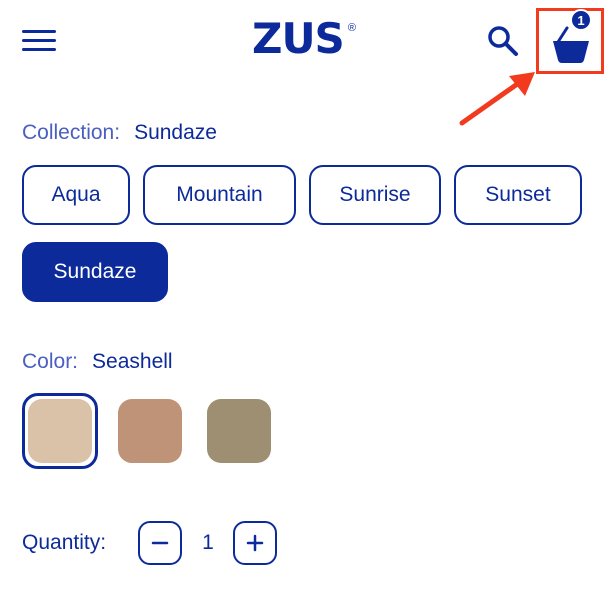 The width and height of the screenshot is (614, 616). I want to click on color-label-row: Color: Seashell, so click(97, 362).